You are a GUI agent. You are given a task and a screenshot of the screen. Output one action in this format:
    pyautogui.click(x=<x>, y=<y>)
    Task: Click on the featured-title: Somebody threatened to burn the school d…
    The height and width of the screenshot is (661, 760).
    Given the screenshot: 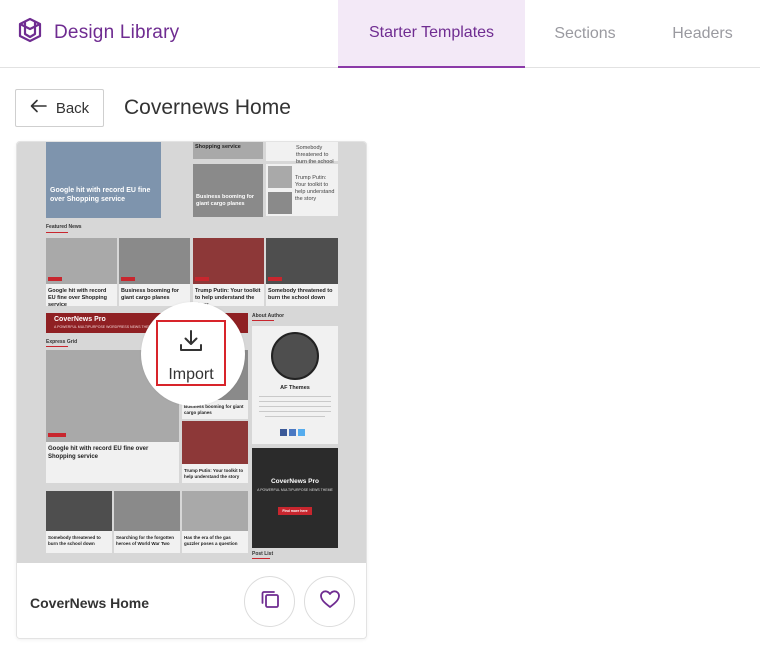 What is the action you would take?
    pyautogui.click(x=300, y=294)
    